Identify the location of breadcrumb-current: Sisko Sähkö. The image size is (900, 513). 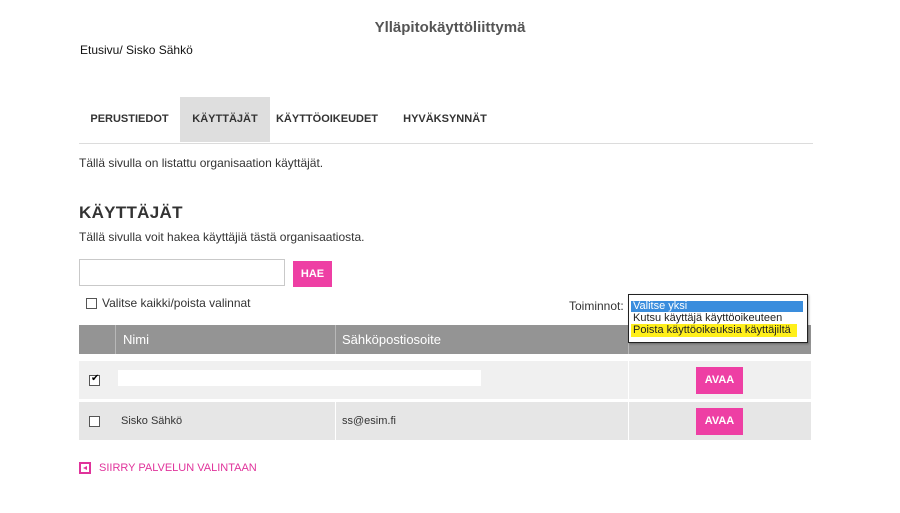
(159, 50).